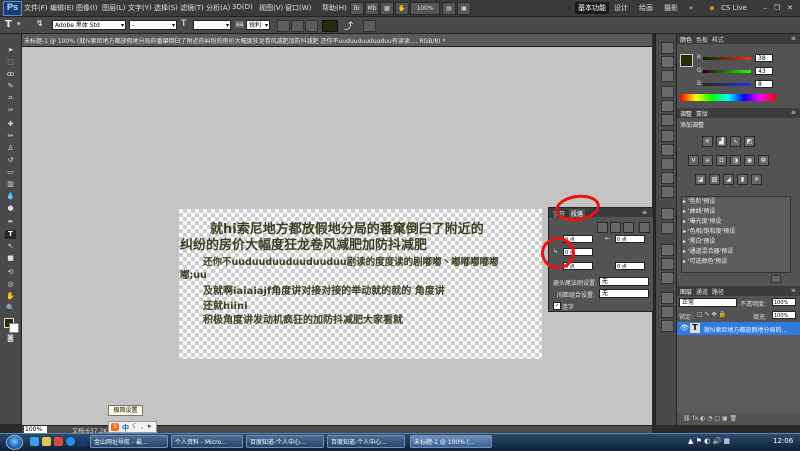  What do you see at coordinates (718, 39) in the screenshot?
I see `tab-styles: 样式` at bounding box center [718, 39].